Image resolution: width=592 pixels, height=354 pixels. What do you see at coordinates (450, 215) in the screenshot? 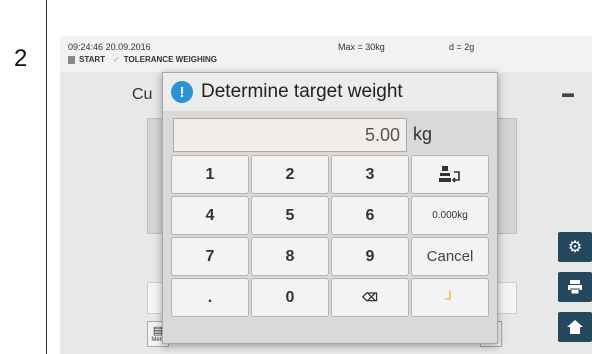
I see `tare-value-button: 0.000kg` at bounding box center [450, 215].